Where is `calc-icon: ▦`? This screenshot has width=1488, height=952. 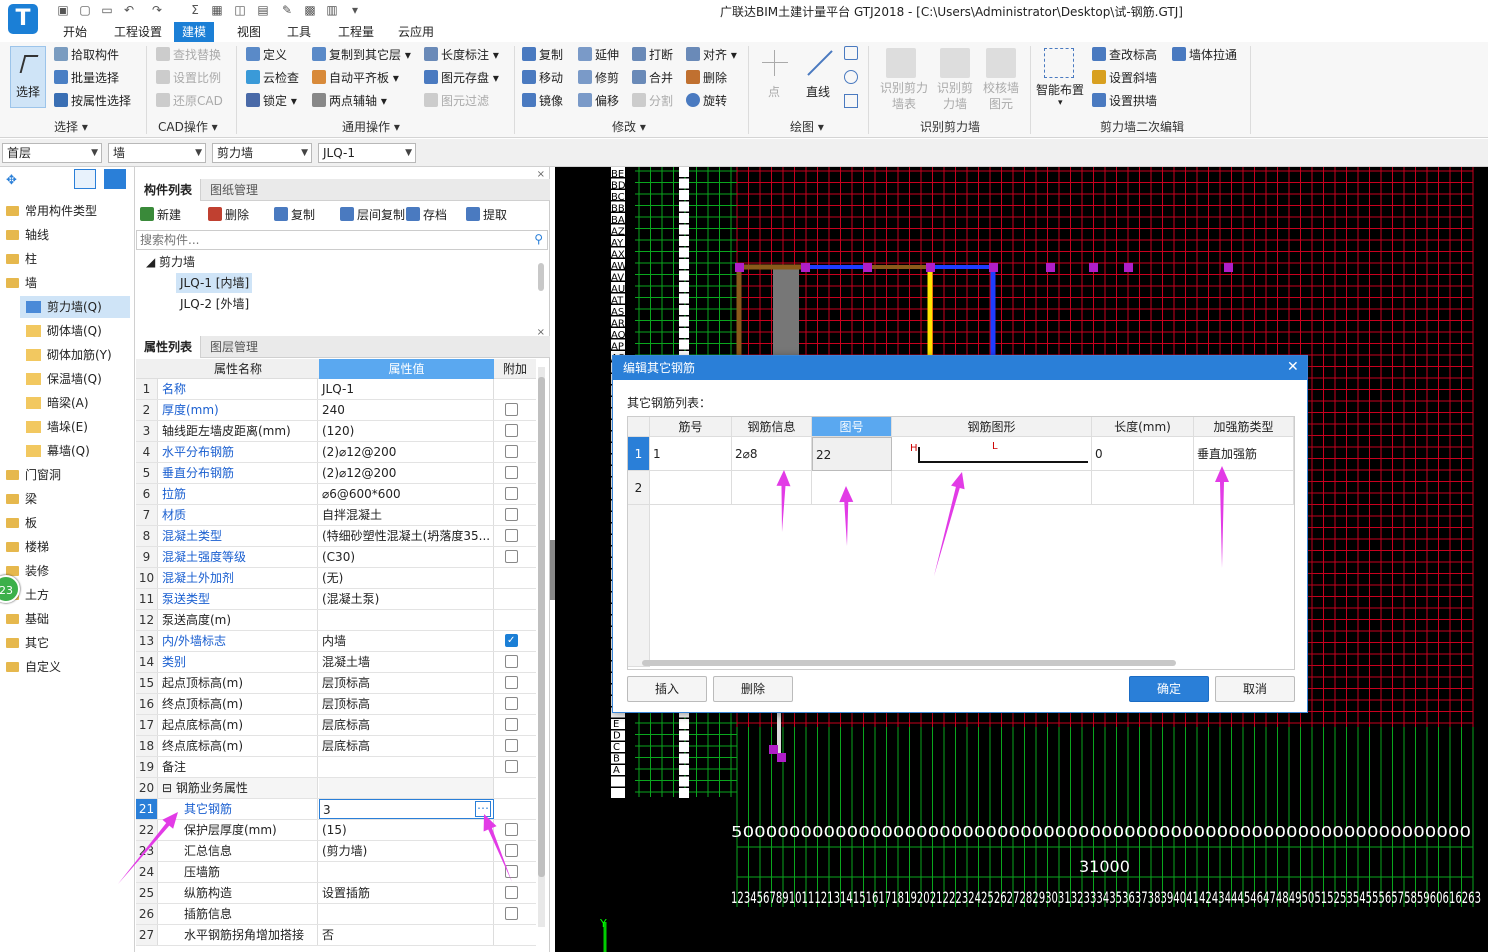 calc-icon: ▦ is located at coordinates (217, 10).